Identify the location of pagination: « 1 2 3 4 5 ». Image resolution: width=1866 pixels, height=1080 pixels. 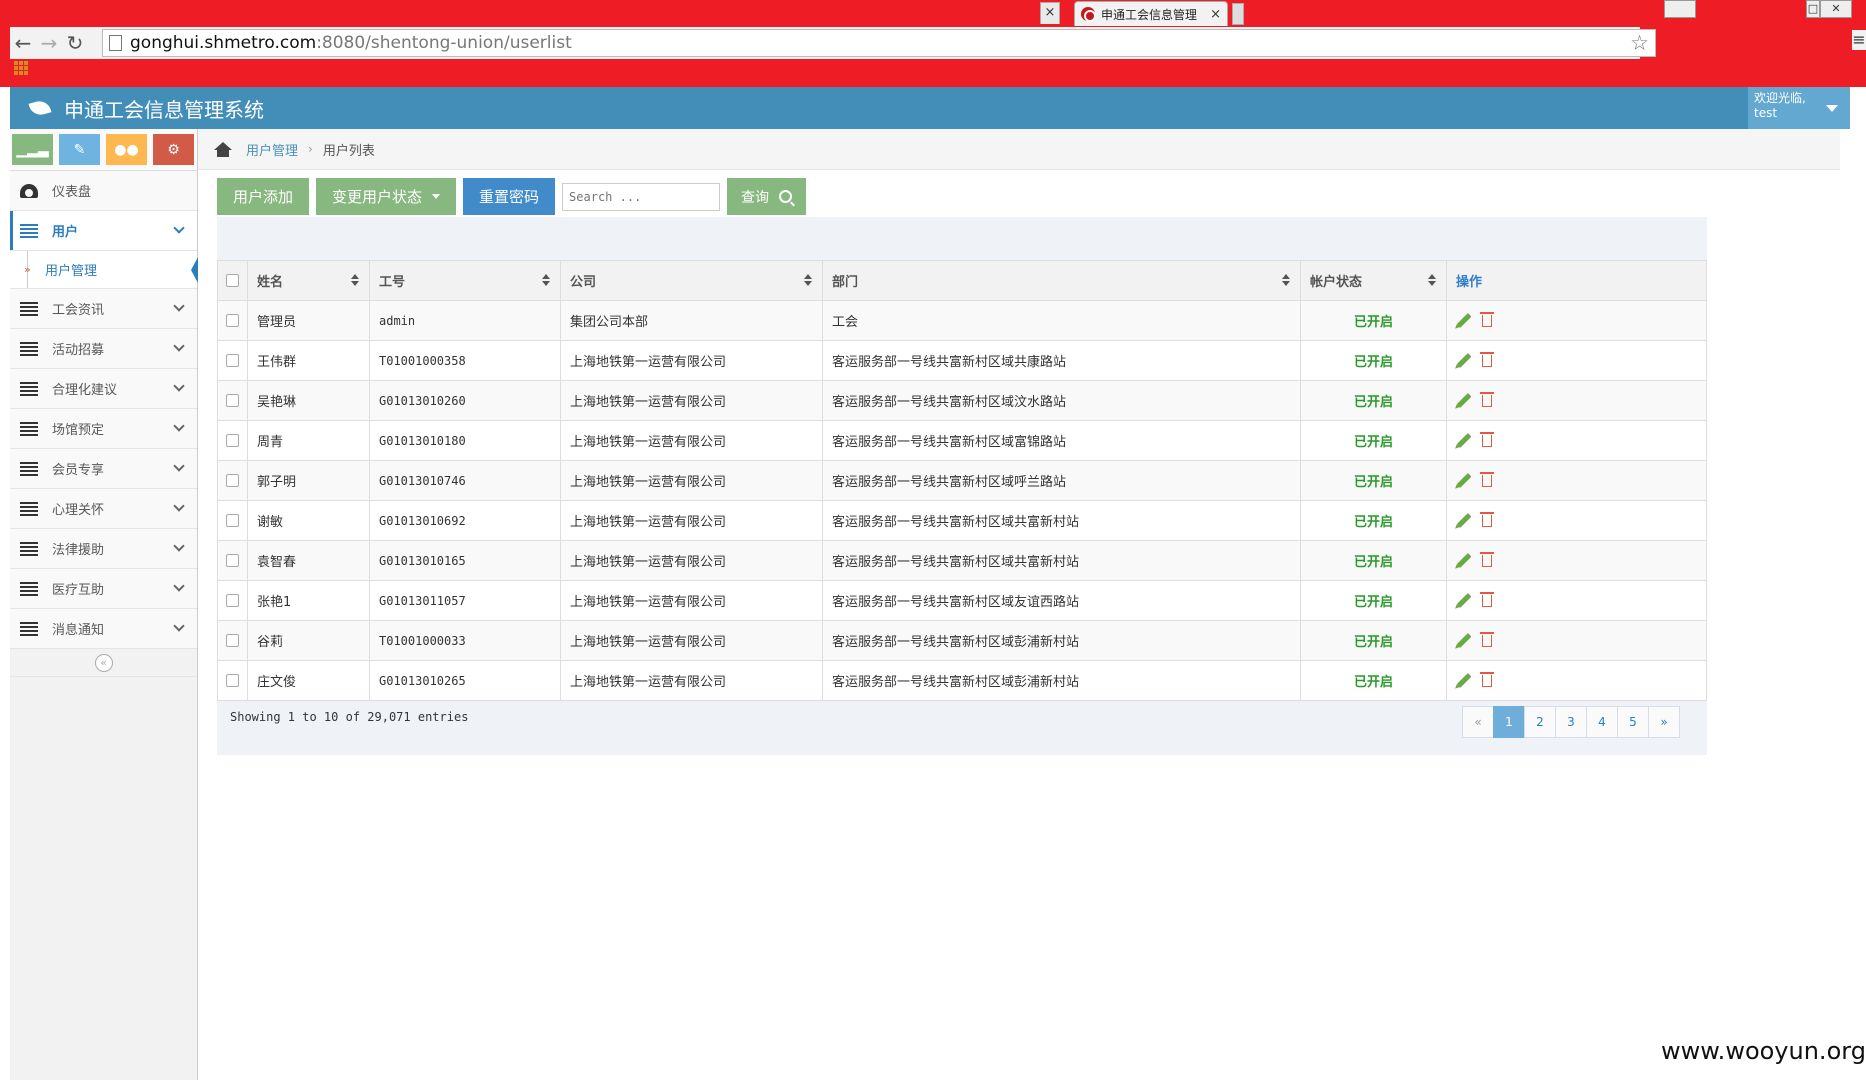
(1571, 722).